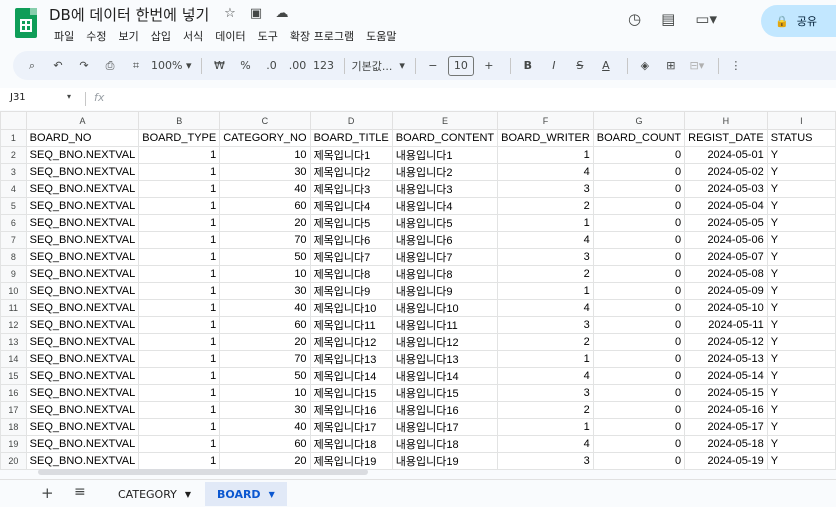 The height and width of the screenshot is (507, 836). Describe the element at coordinates (445, 240) in the screenshot. I see `cell: 내용입니다6` at that location.